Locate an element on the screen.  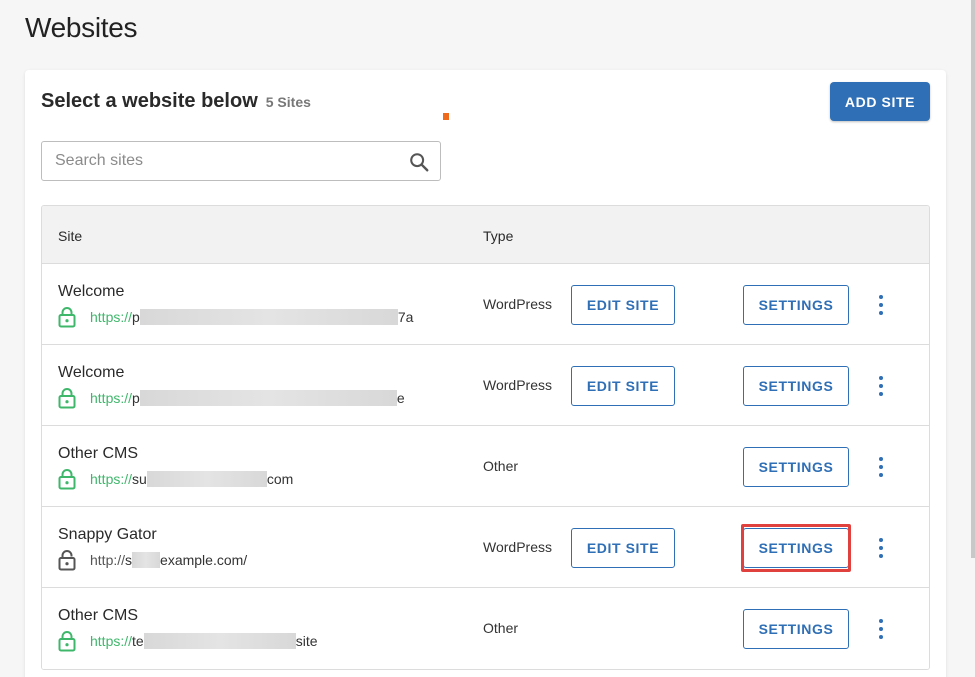
url-scheme: http:// is located at coordinates (108, 560).